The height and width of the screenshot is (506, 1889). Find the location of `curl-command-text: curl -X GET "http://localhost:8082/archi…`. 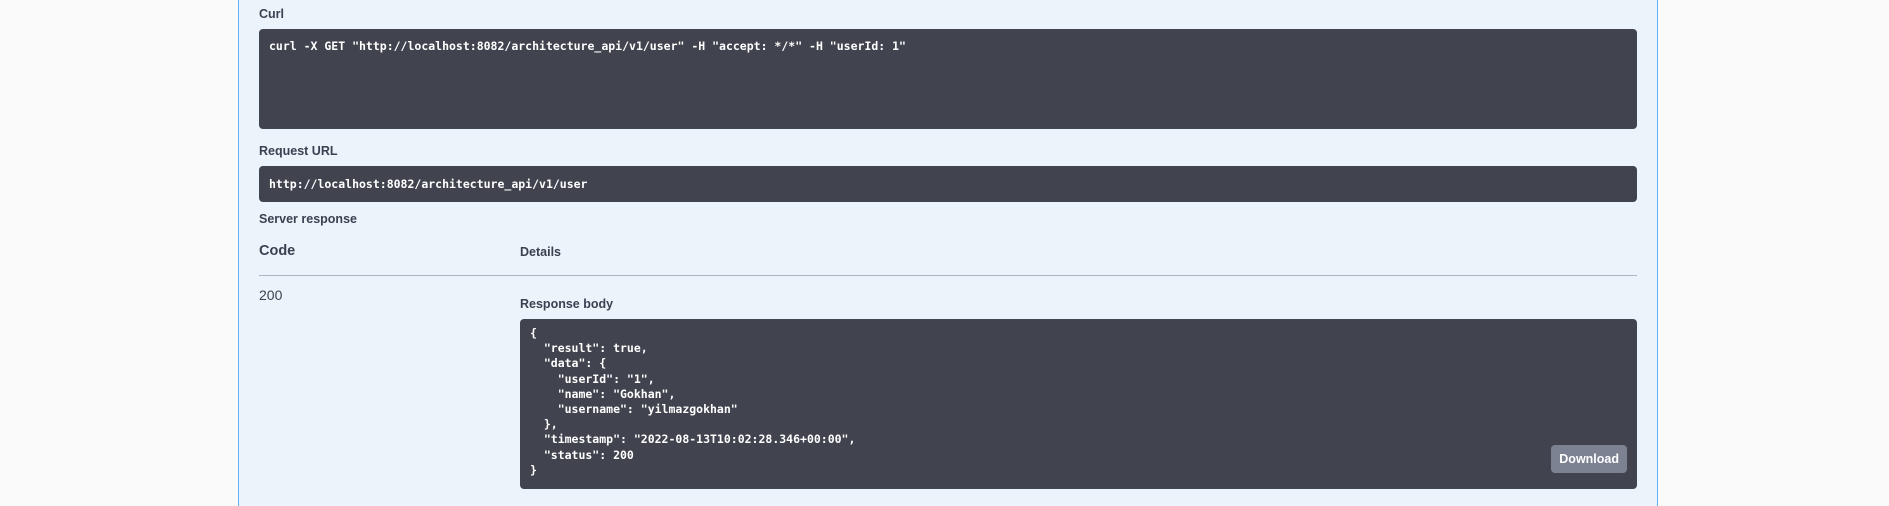

curl-command-text: curl -X GET "http://localhost:8082/archi… is located at coordinates (587, 46).